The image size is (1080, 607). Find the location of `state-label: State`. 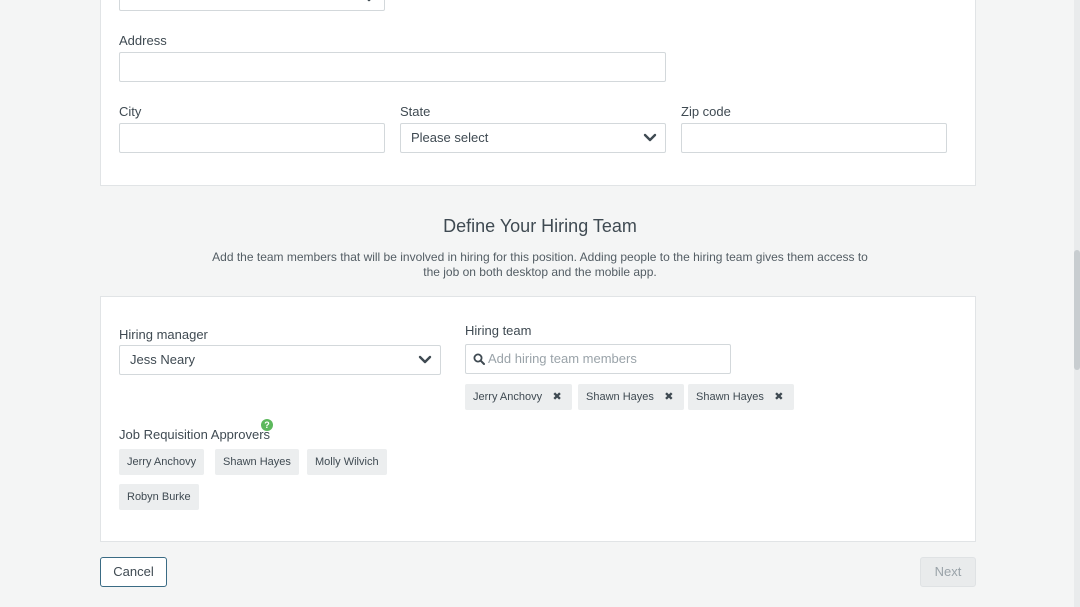

state-label: State is located at coordinates (415, 111).